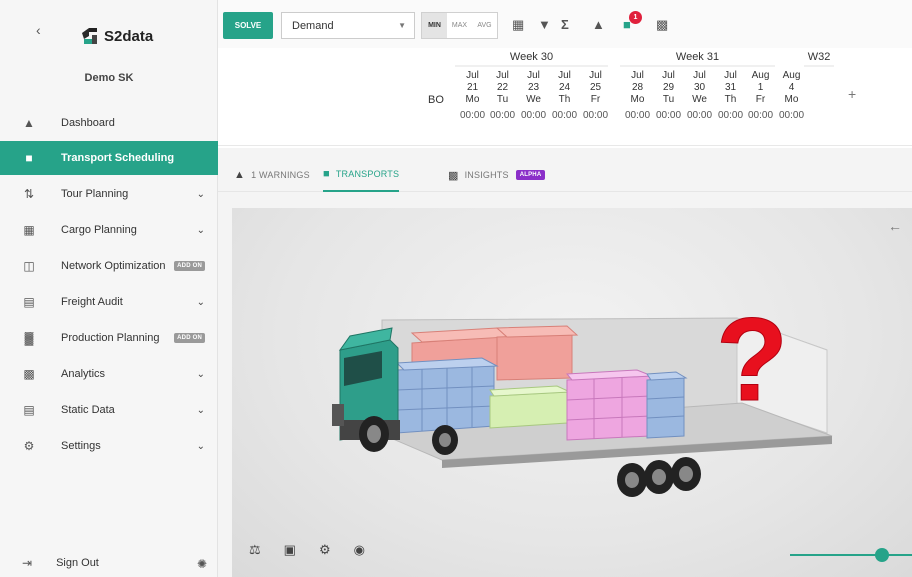 The image size is (912, 577). What do you see at coordinates (307, 550) in the screenshot?
I see `viewport-toolbar: ⚖ ▣ ⚙ ◉` at bounding box center [307, 550].